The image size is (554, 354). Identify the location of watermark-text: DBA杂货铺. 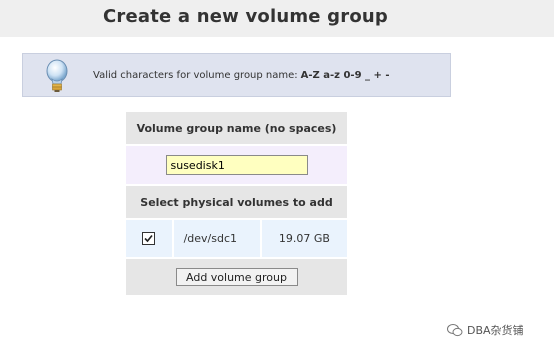
(495, 330).